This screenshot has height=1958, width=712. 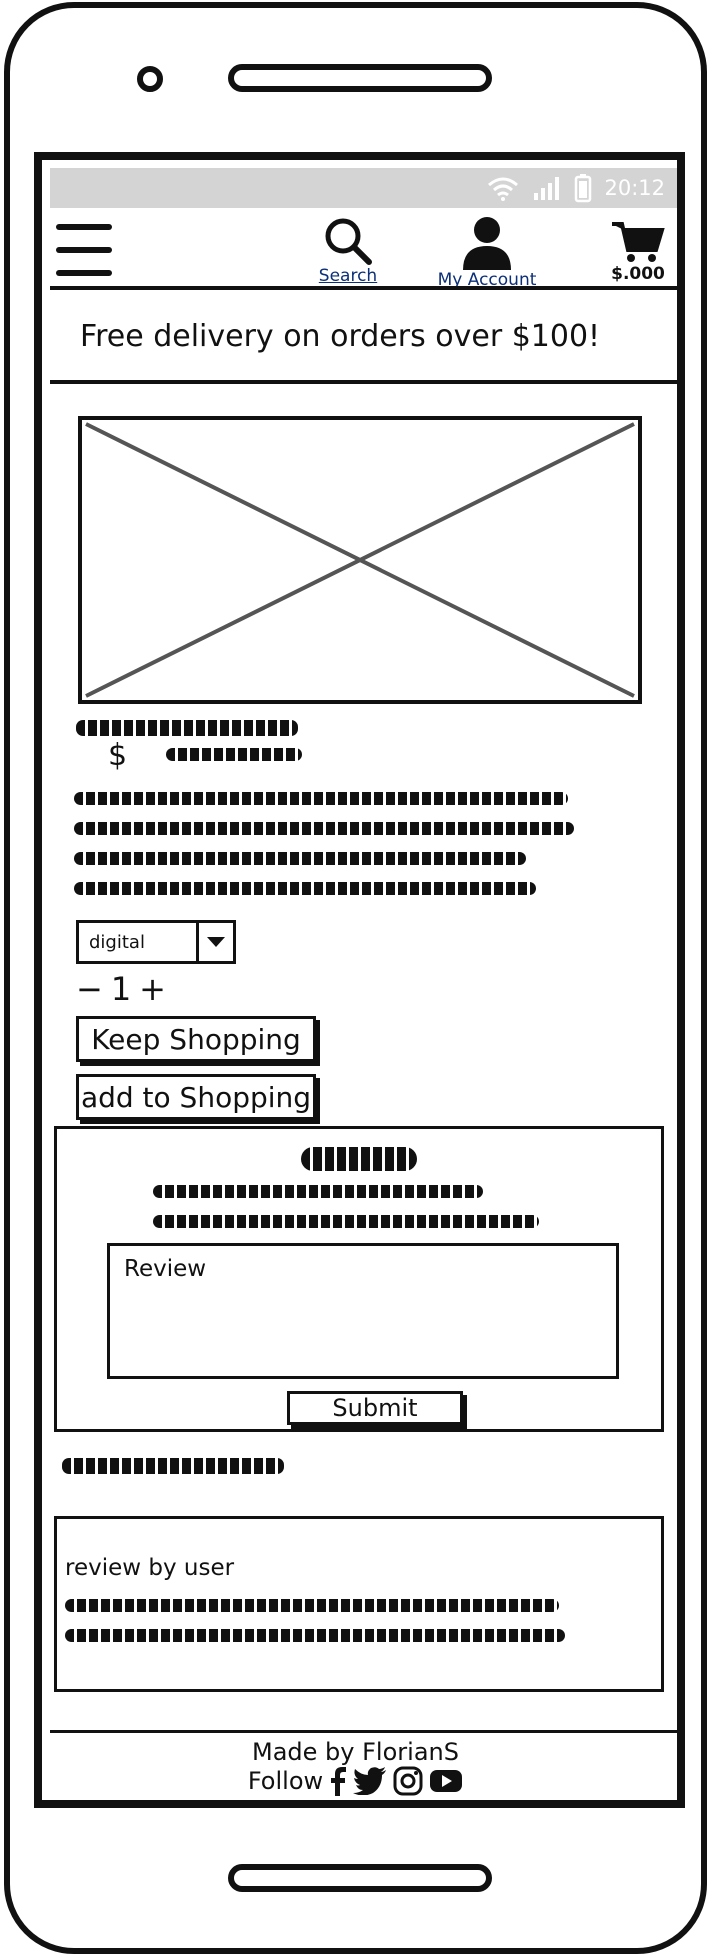 I want to click on review-card: review by user, so click(x=359, y=1604).